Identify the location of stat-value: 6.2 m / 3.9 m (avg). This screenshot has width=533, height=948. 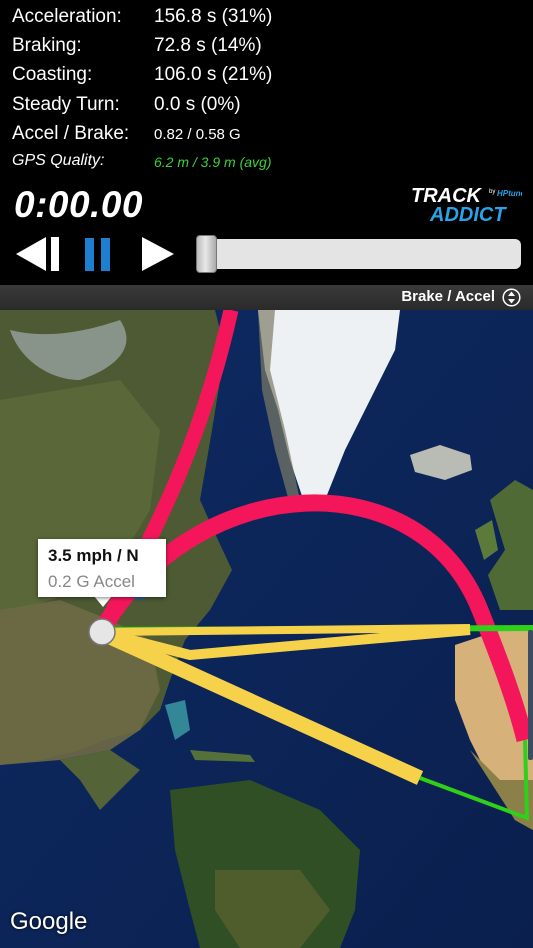
(213, 162).